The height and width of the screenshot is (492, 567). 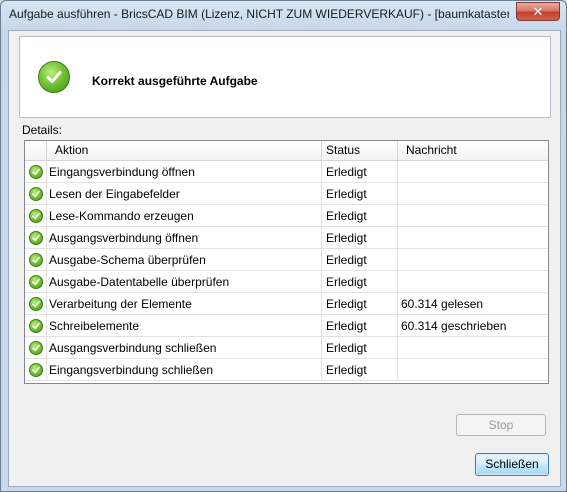 I want to click on table-row: Lesen der Eingabefelder Erledigt, so click(x=286, y=194).